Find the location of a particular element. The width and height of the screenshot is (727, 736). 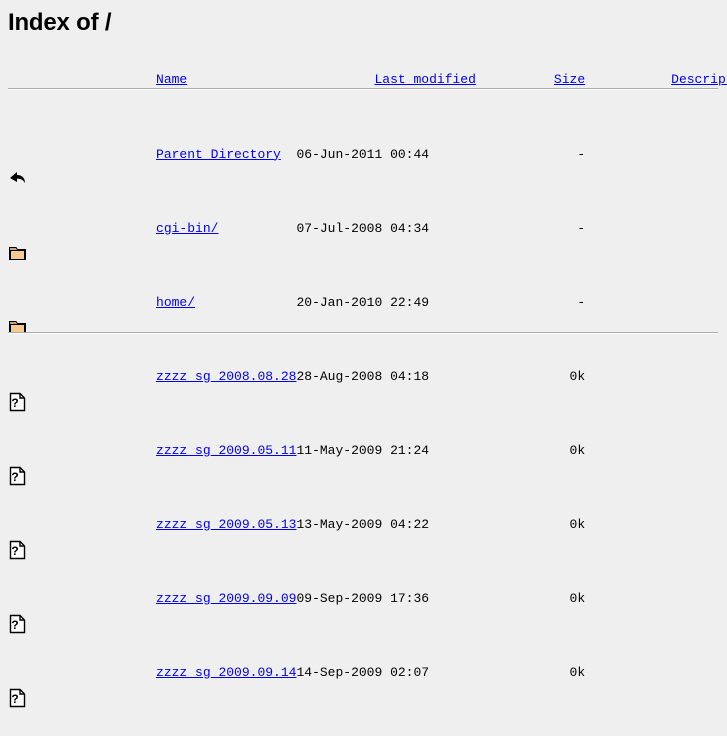

page-title: Index of / is located at coordinates (60, 22).